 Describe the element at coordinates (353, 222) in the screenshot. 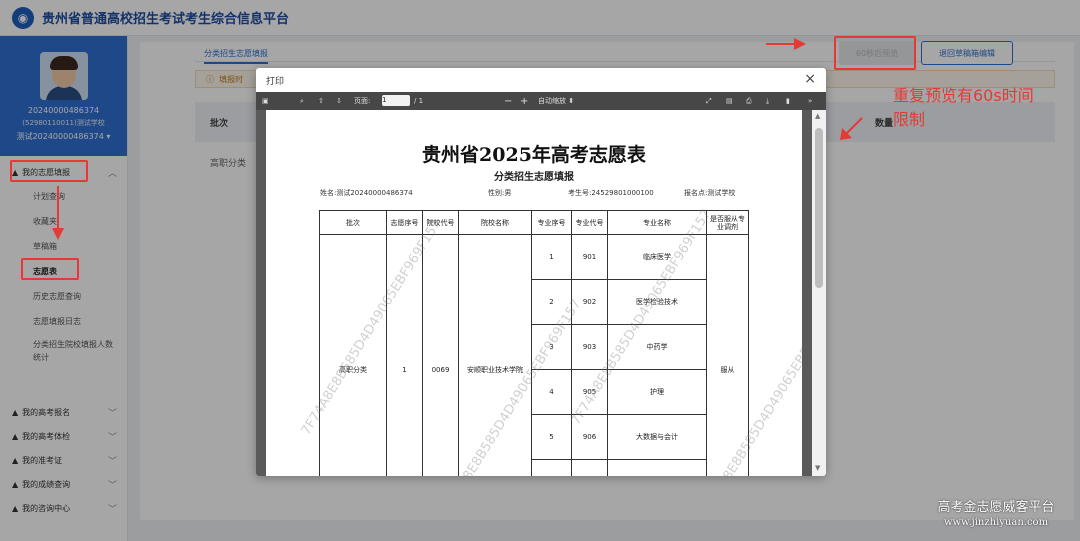

I see `th-batch: 批次` at that location.